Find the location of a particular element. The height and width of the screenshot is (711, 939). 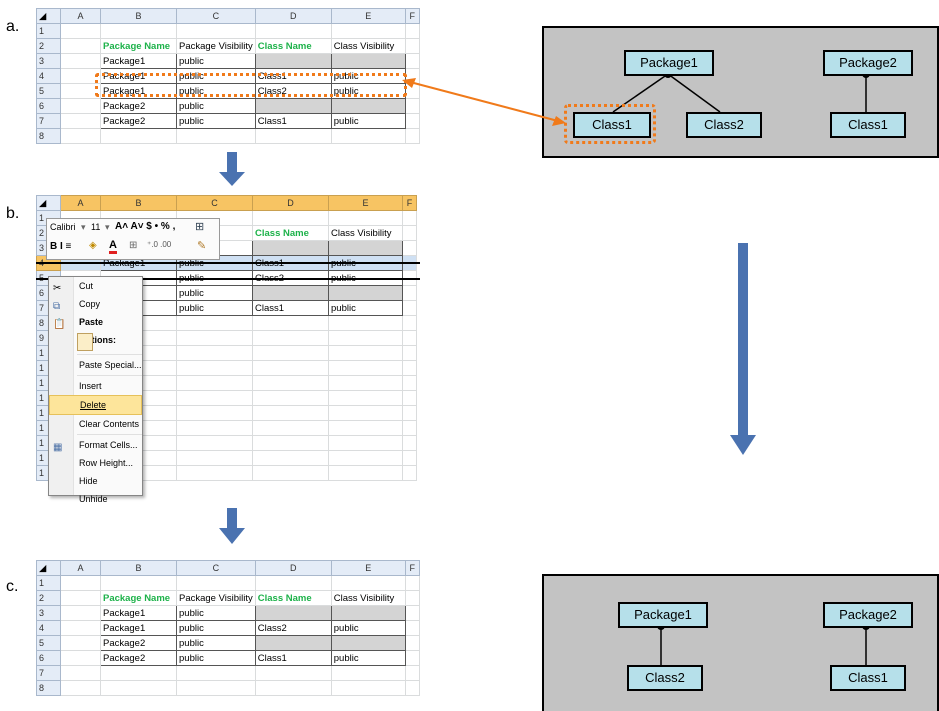

uml-node-class1: Class1 is located at coordinates (868, 678).